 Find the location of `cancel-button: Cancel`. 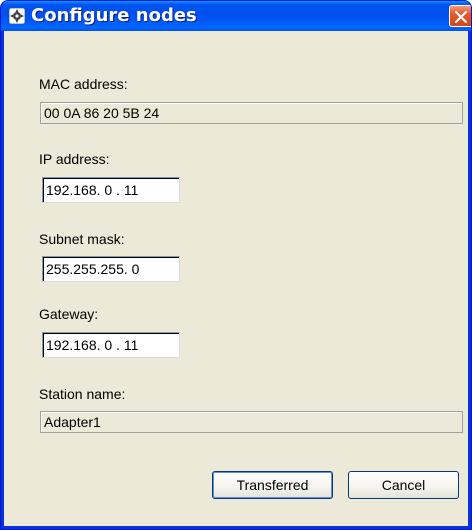

cancel-button: Cancel is located at coordinates (403, 485).